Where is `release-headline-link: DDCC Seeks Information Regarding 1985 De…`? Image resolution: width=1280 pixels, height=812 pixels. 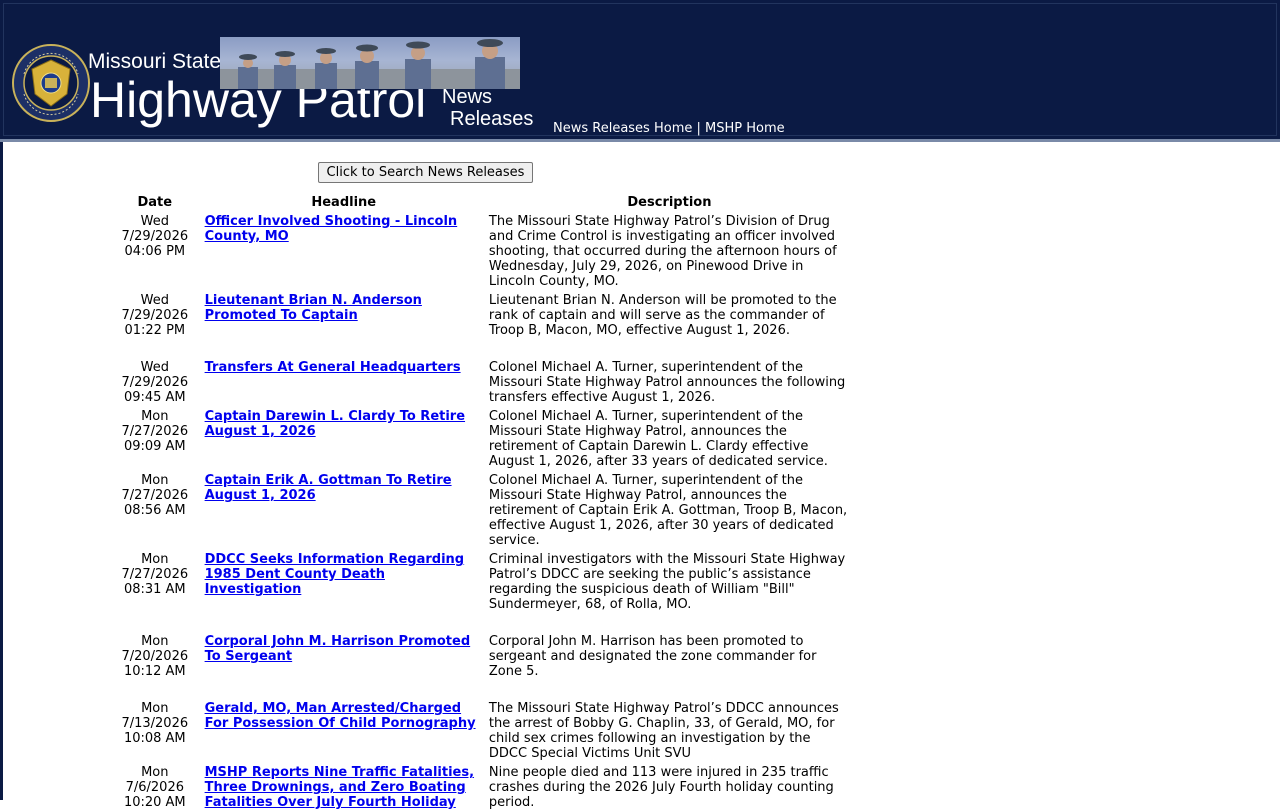
release-headline-link: DDCC Seeks Information Regarding 1985 De… is located at coordinates (335, 574).